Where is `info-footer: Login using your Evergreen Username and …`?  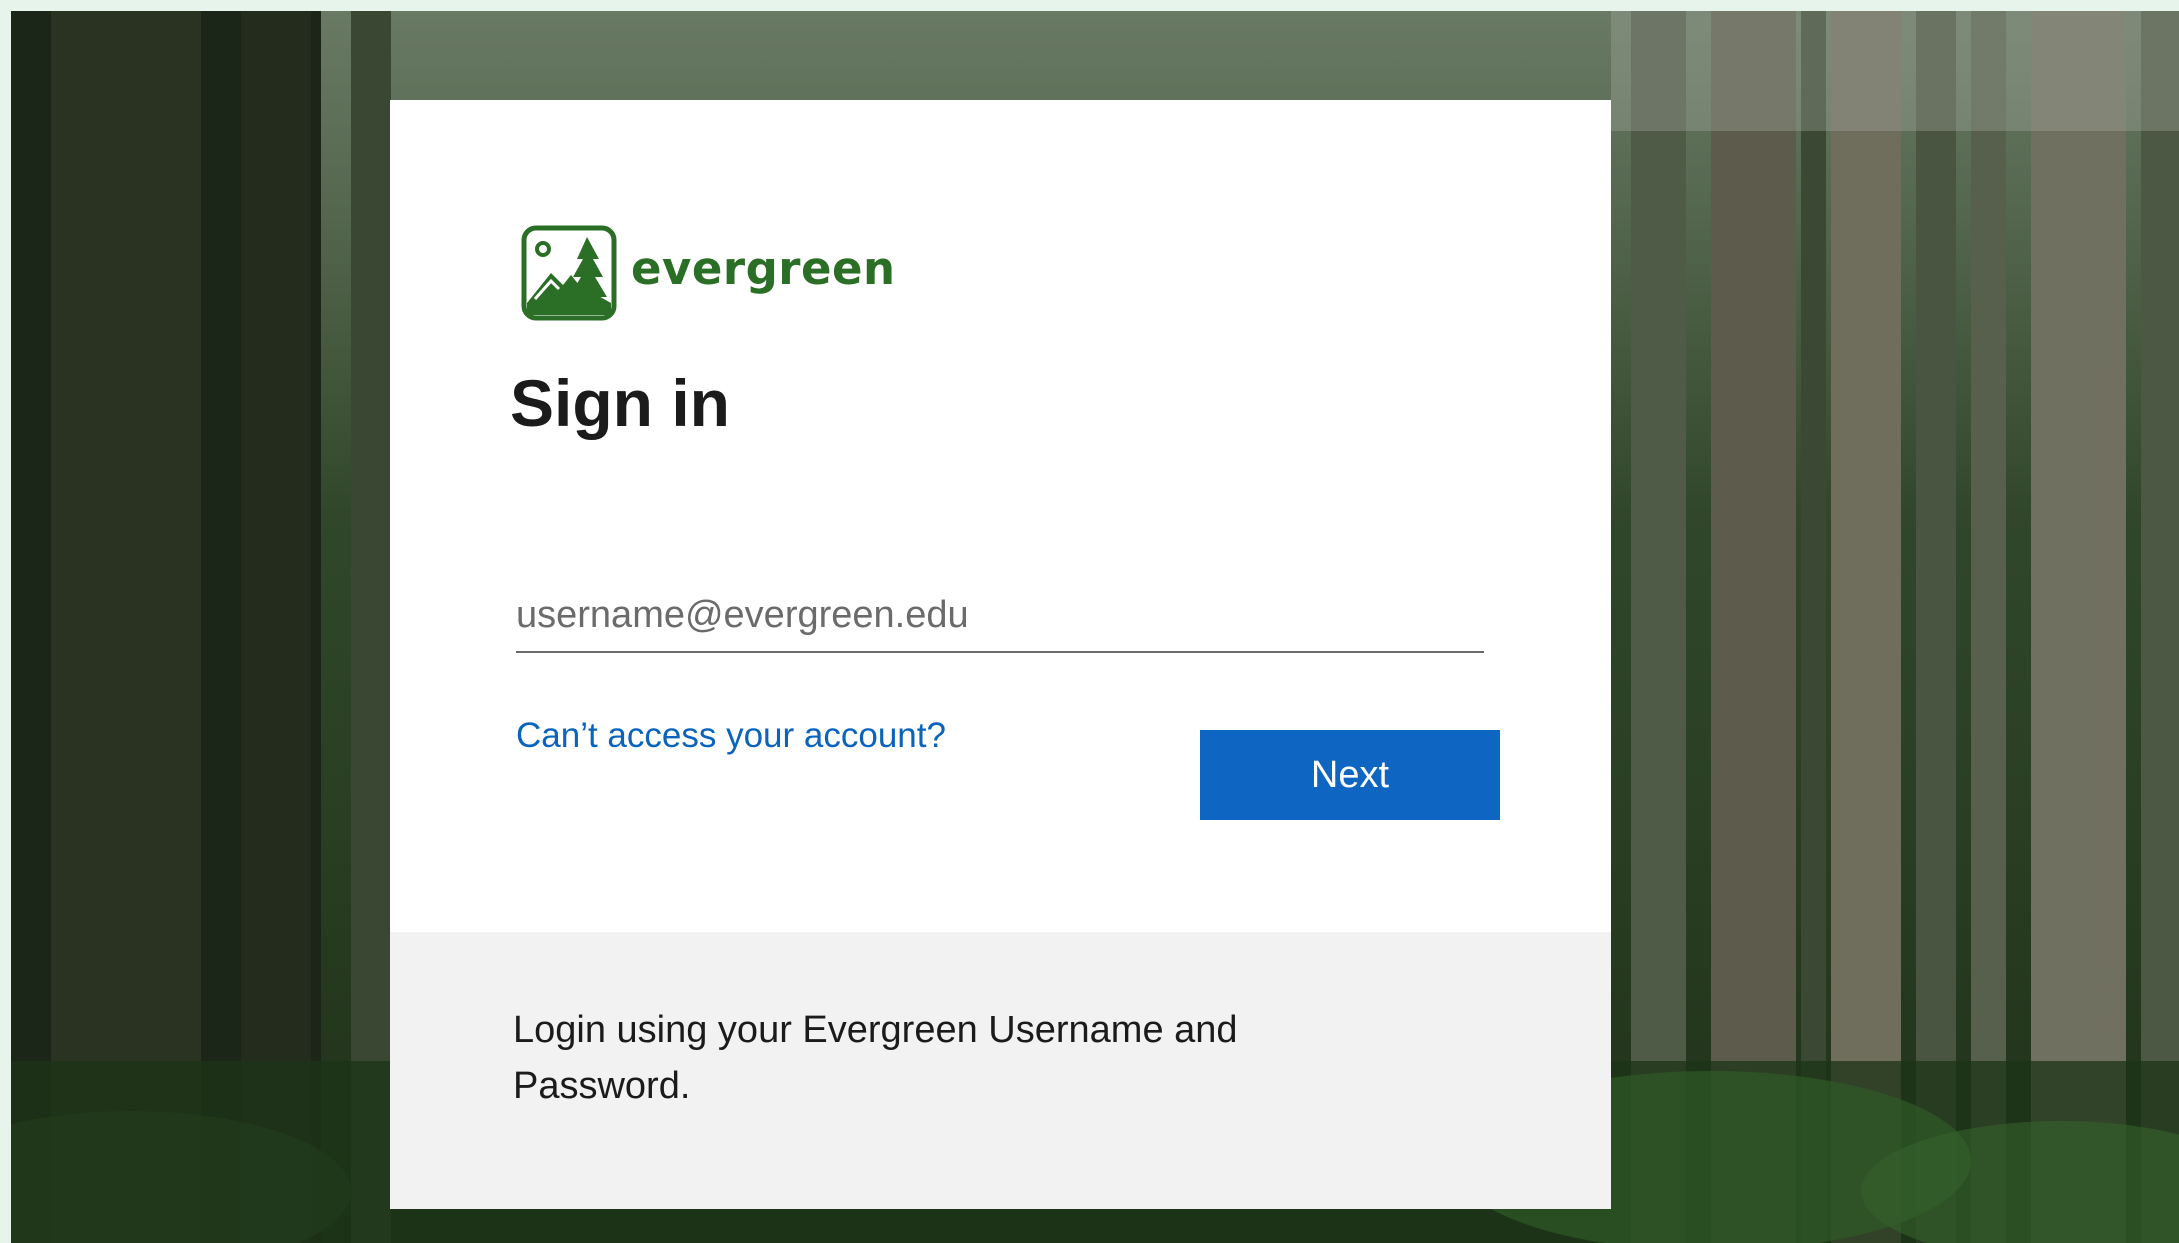 info-footer: Login using your Evergreen Username and … is located at coordinates (1000, 1070).